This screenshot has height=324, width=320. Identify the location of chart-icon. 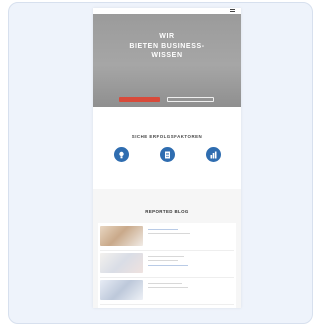
(213, 154).